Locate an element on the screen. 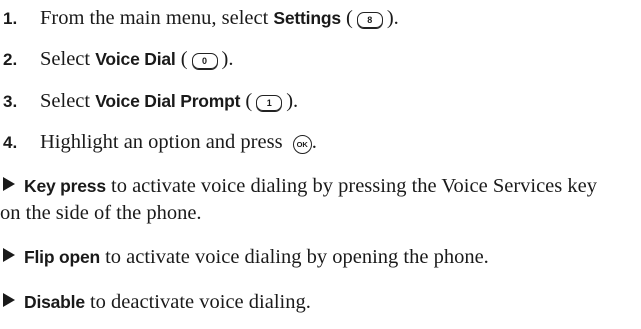  keypad-key-icon: 1 is located at coordinates (269, 103).